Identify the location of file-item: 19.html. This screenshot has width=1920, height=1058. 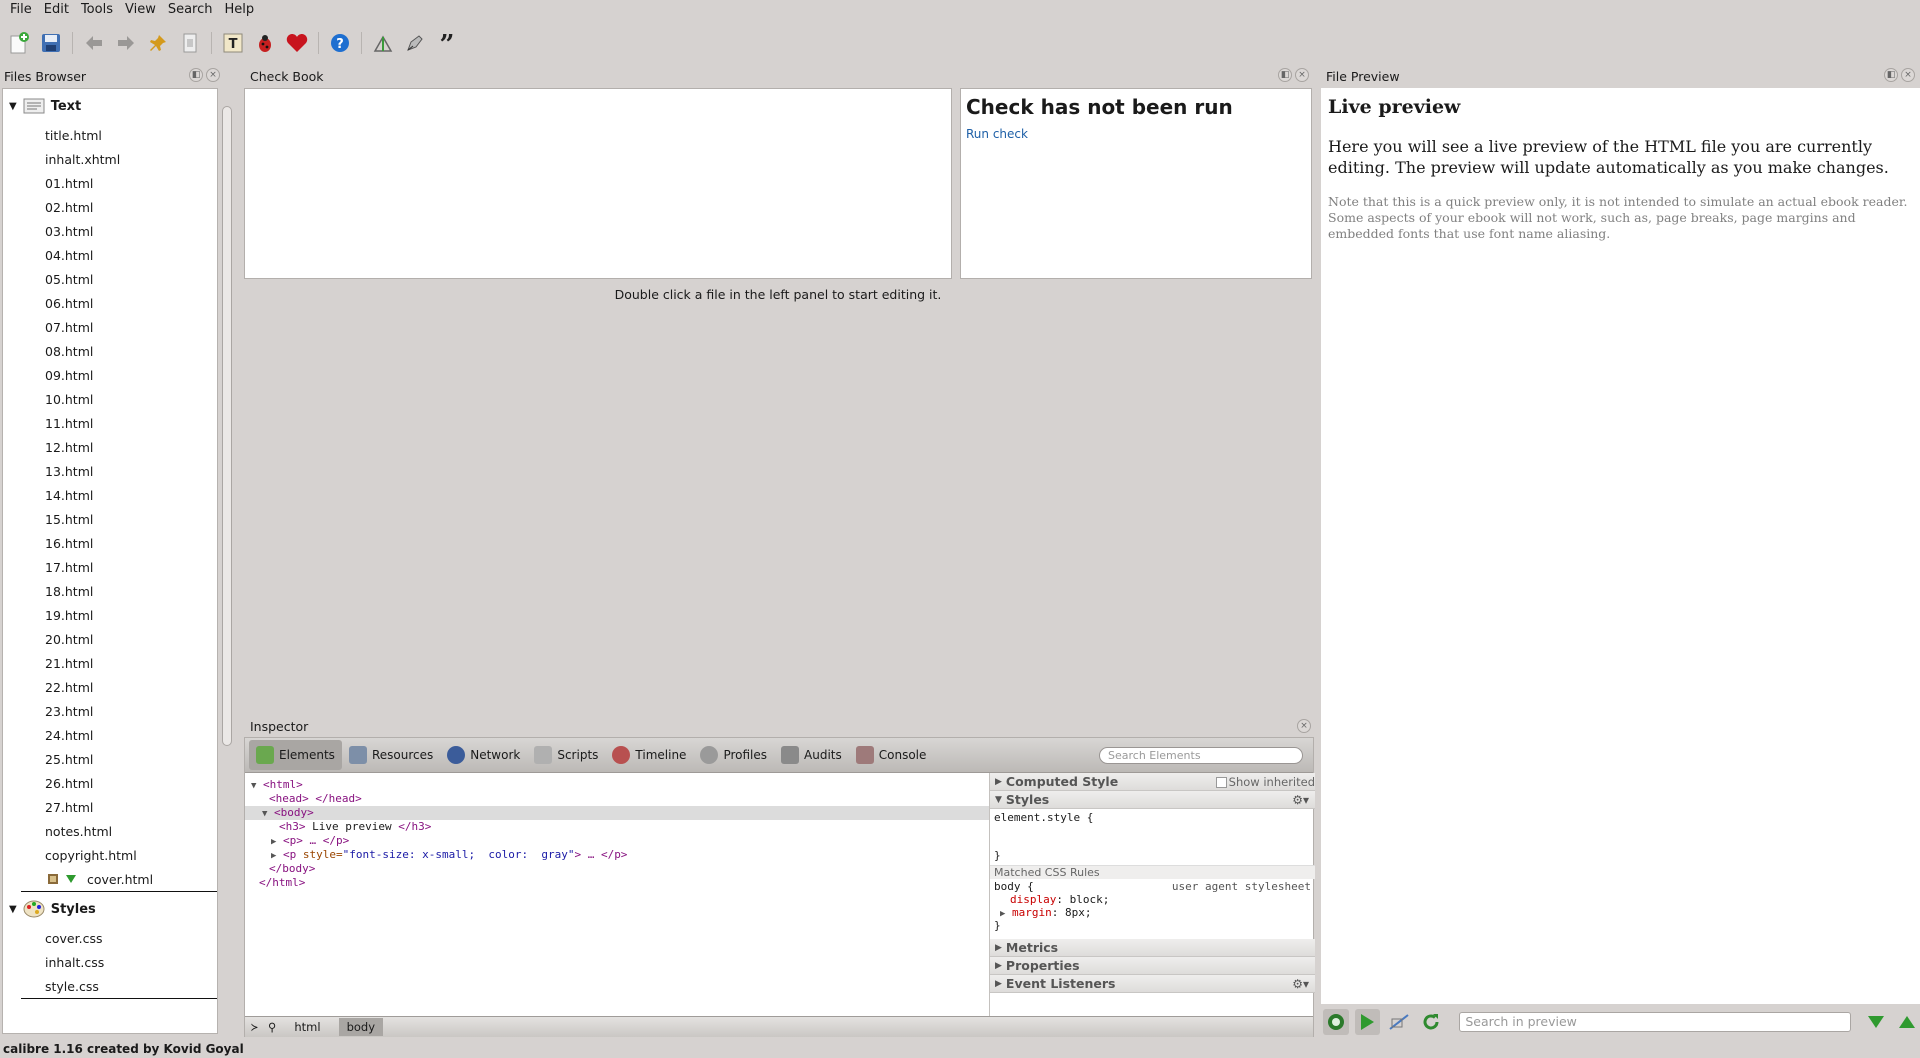
(110, 615).